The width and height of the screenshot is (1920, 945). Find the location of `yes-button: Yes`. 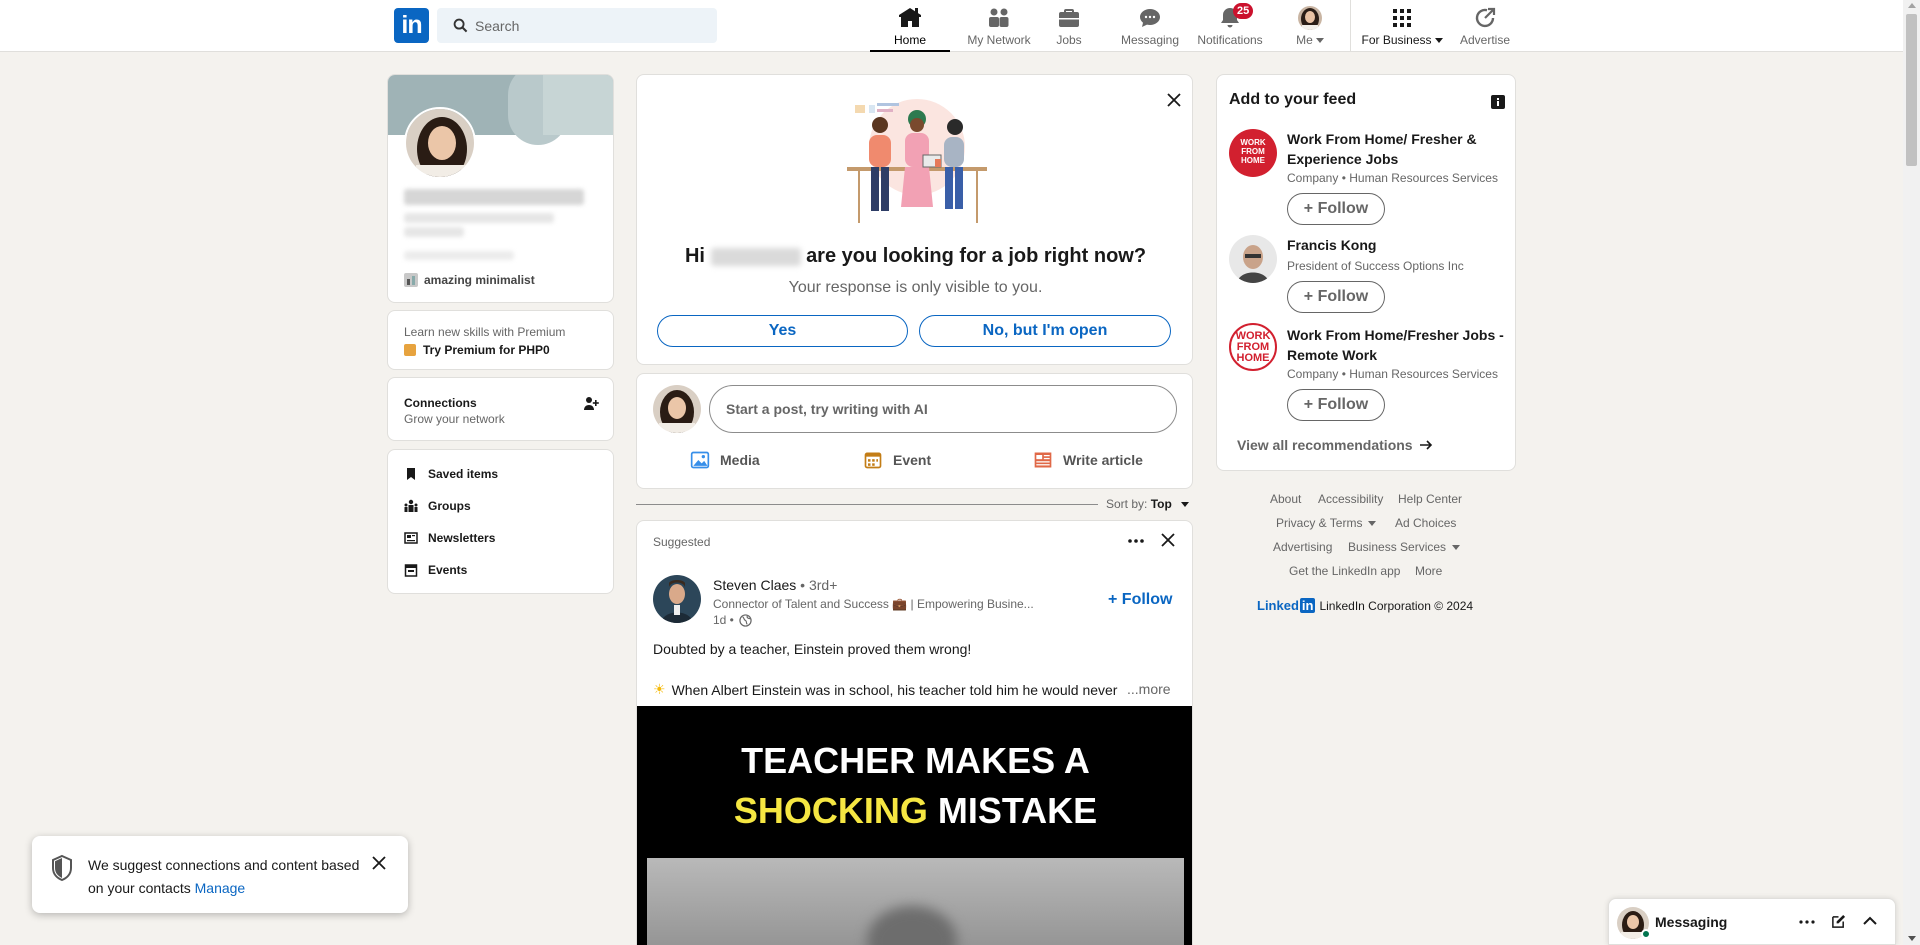

yes-button: Yes is located at coordinates (782, 331).